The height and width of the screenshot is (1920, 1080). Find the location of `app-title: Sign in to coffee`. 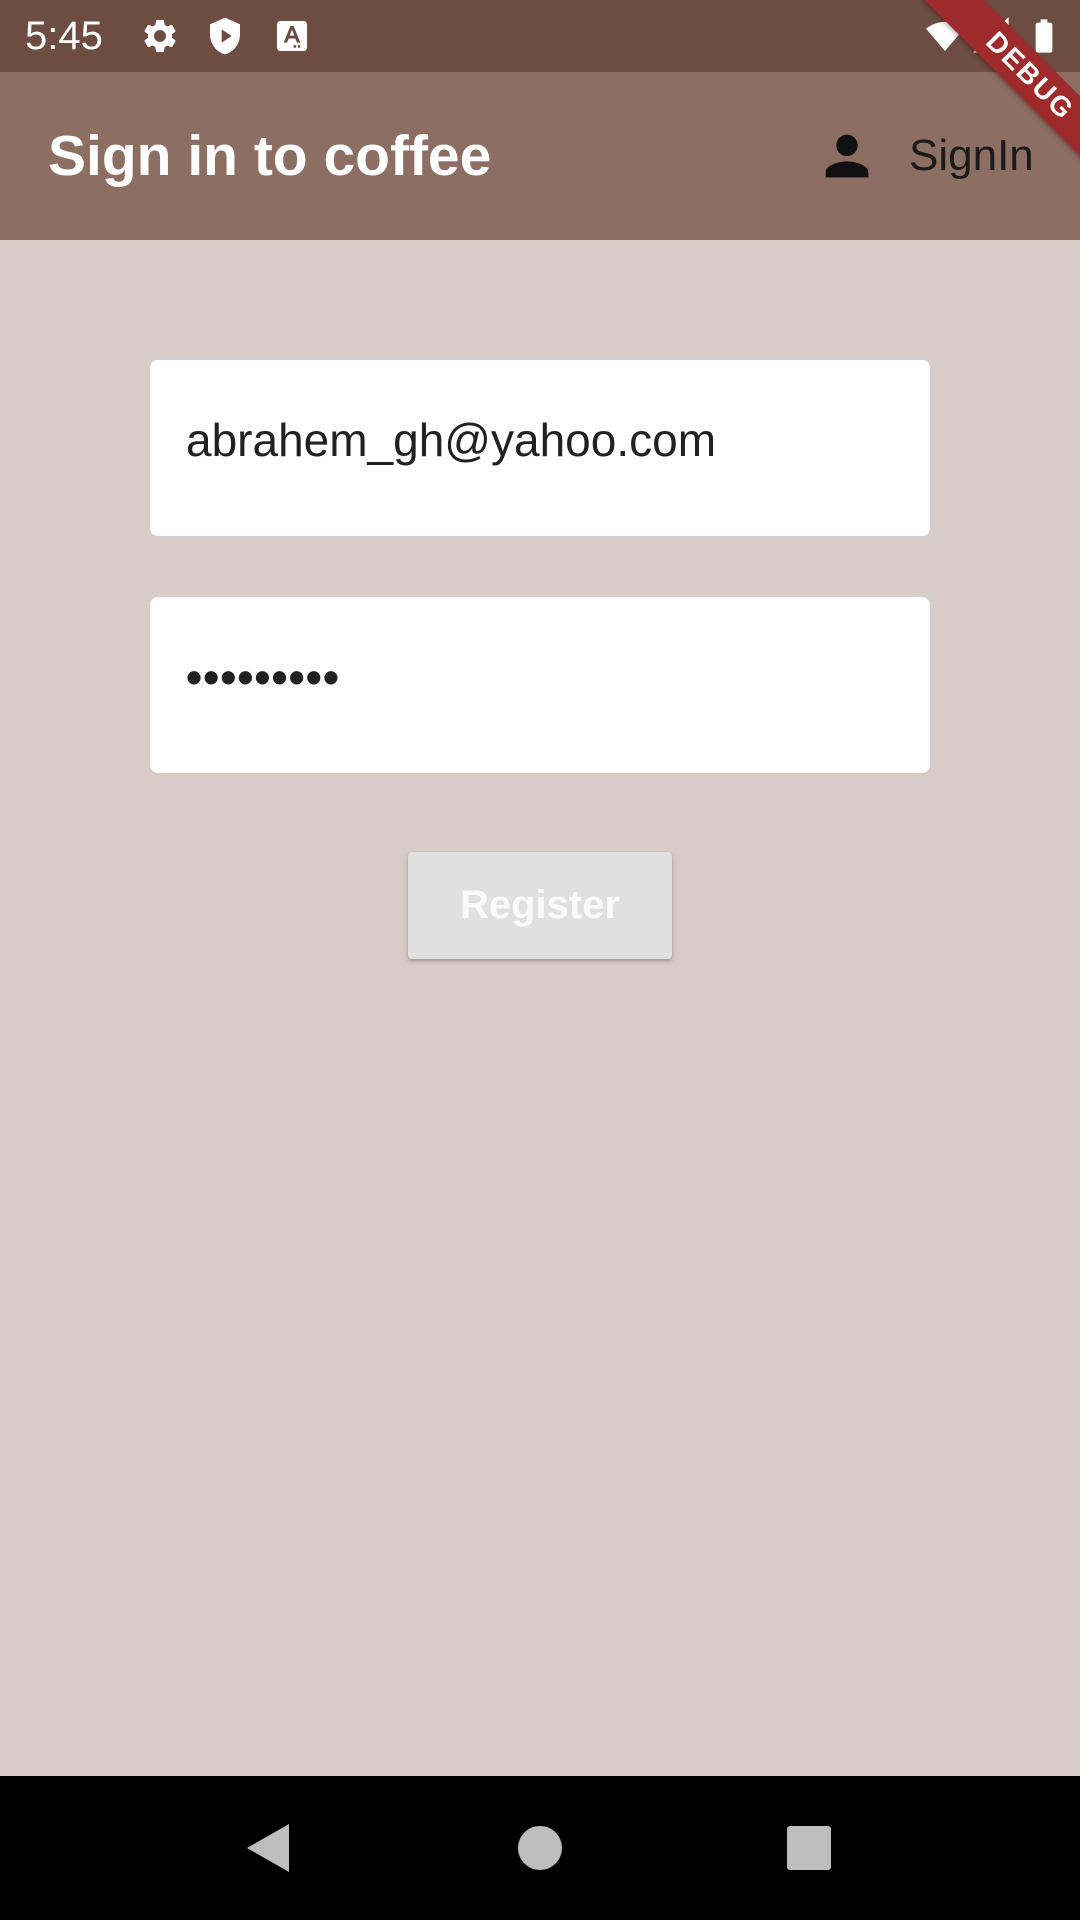

app-title: Sign in to coffee is located at coordinates (270, 156).